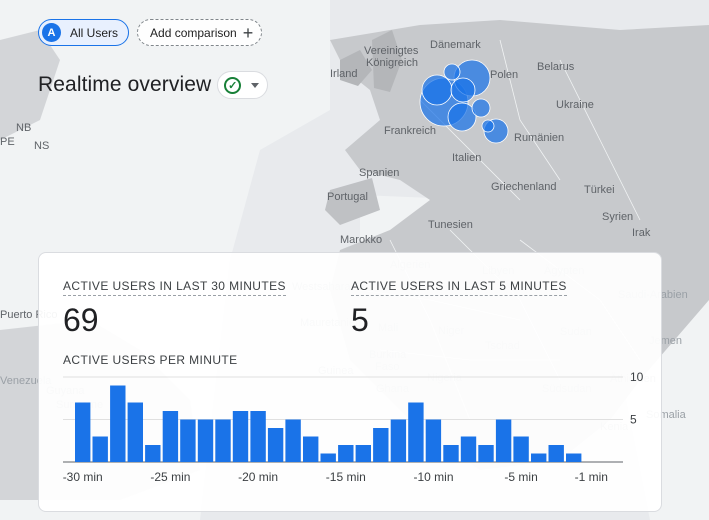 The height and width of the screenshot is (520, 709). I want to click on map-label: Italien, so click(466, 158).